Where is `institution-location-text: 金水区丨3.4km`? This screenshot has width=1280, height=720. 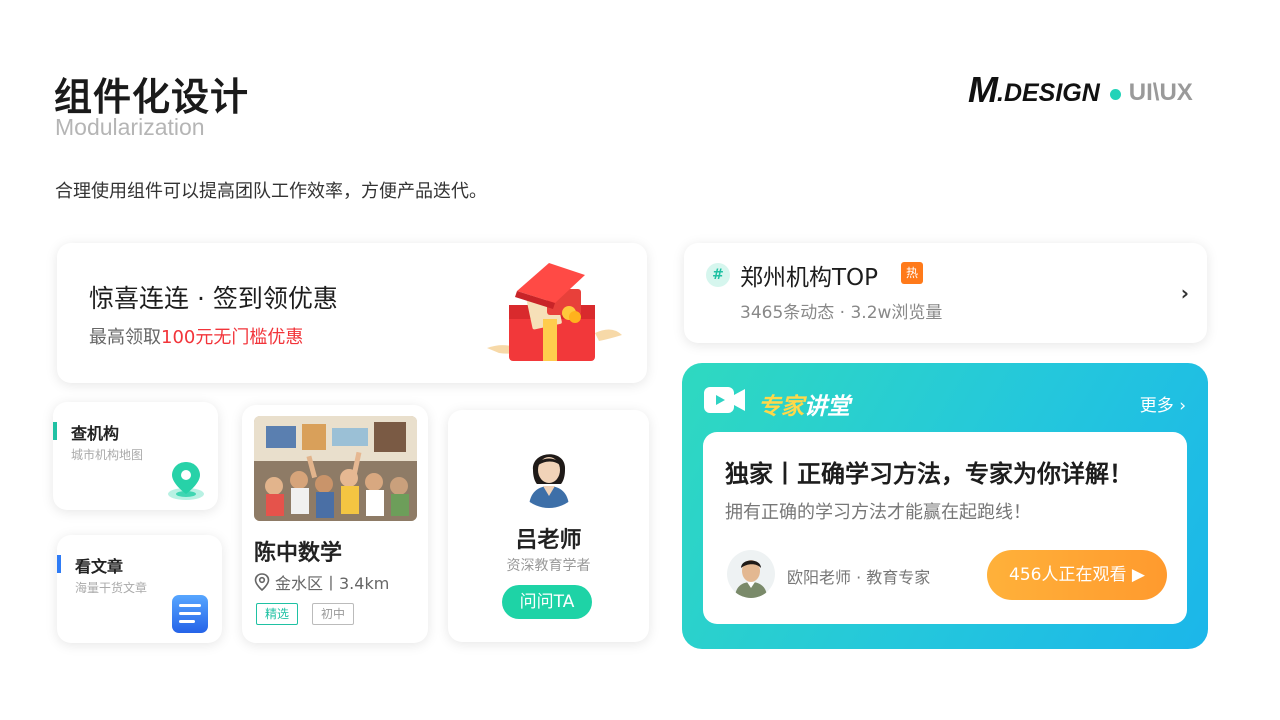
institution-location-text: 金水区丨3.4km is located at coordinates (332, 583).